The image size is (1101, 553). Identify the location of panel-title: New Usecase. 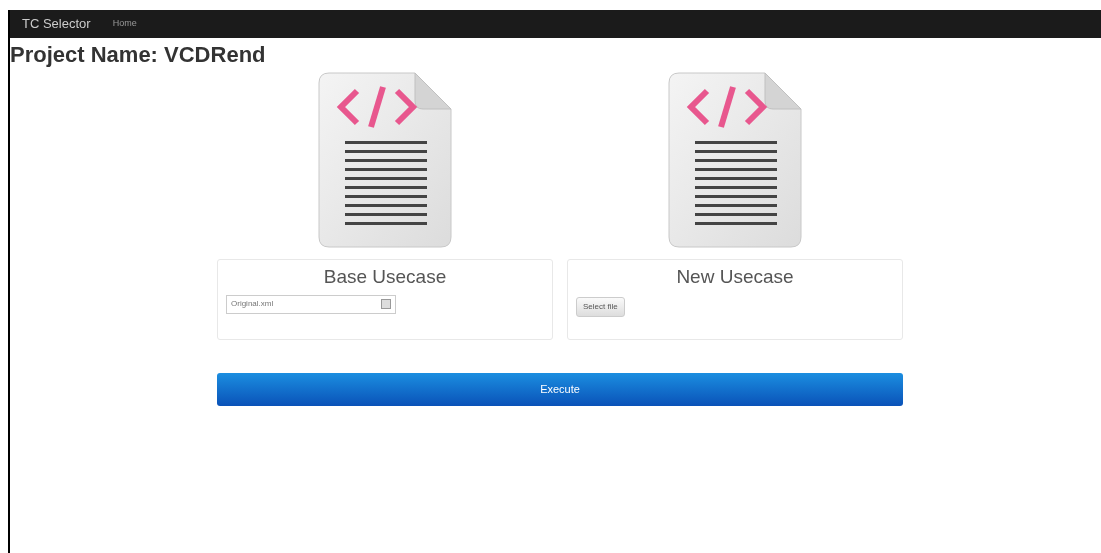
(735, 277).